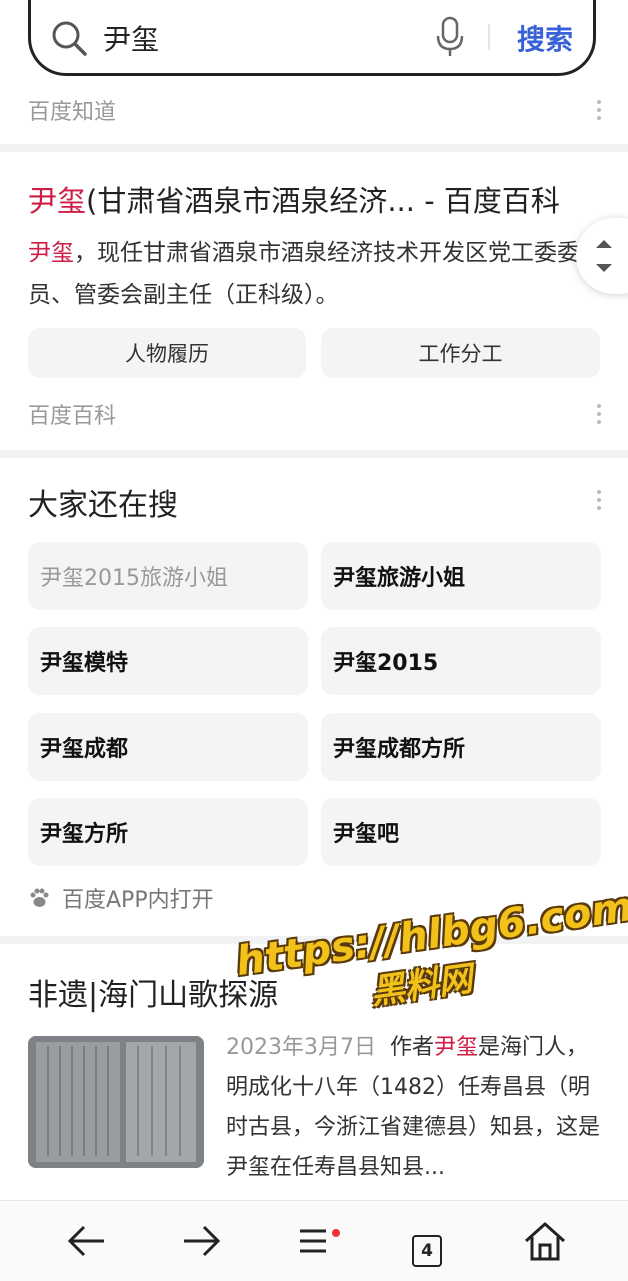  I want to click on manuscript-image, so click(116, 1102).